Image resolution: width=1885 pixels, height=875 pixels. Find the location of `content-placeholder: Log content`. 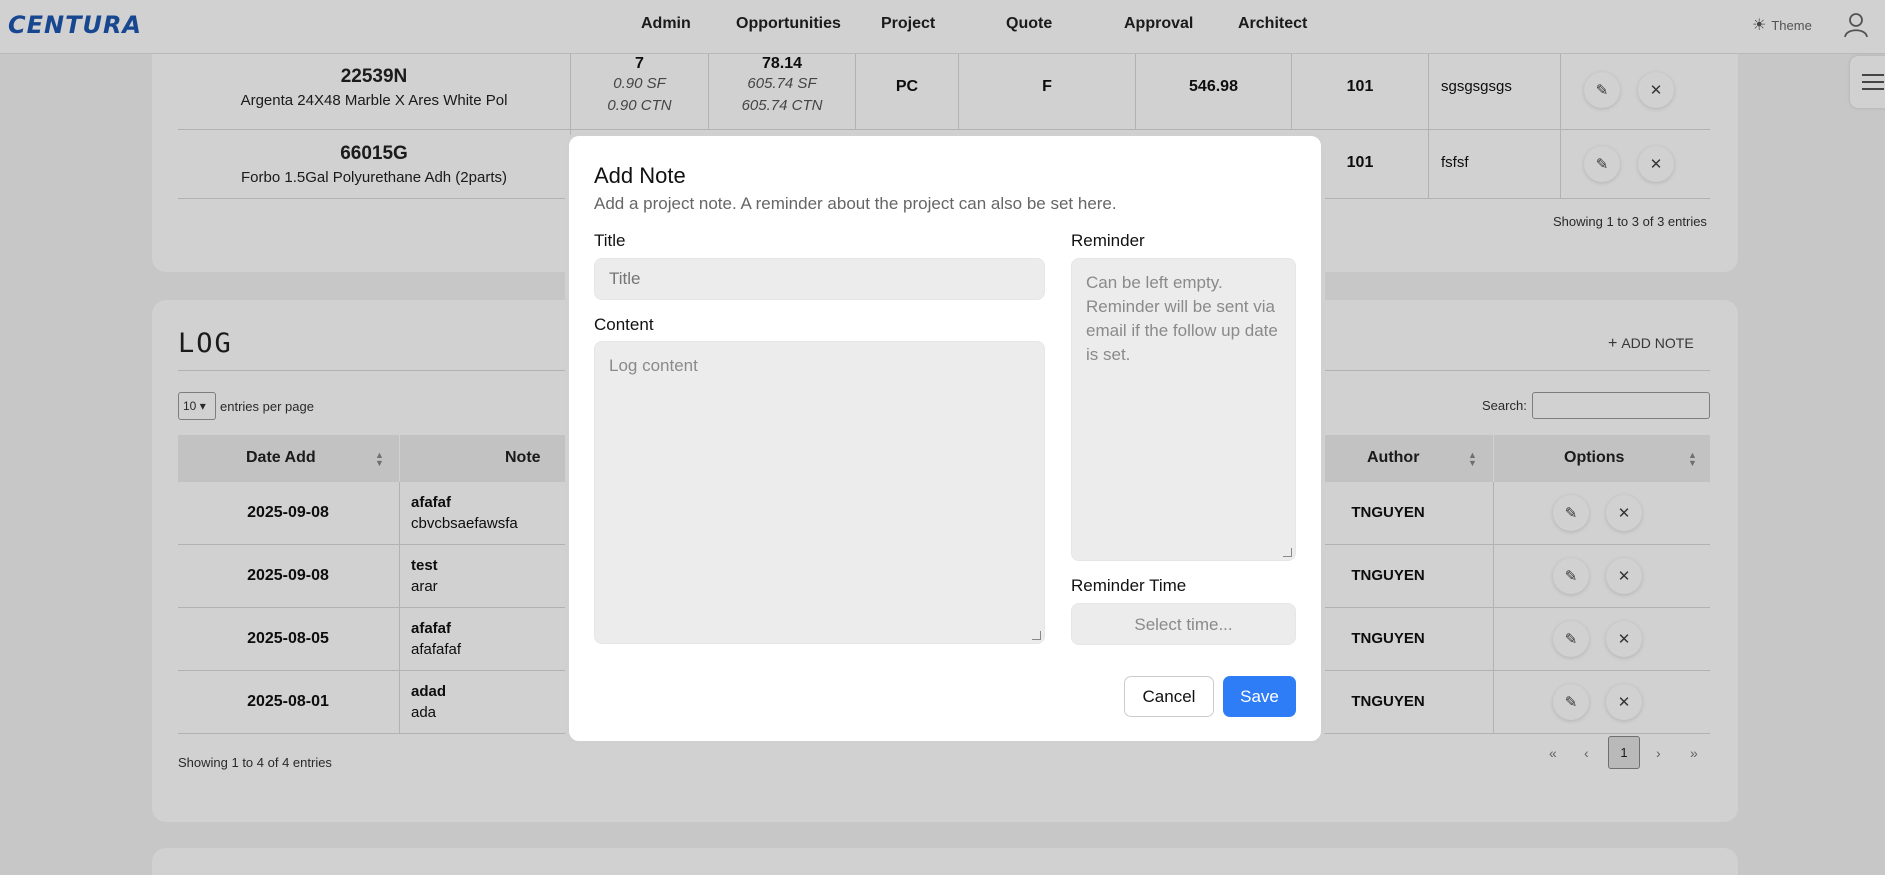

content-placeholder: Log content is located at coordinates (653, 365).